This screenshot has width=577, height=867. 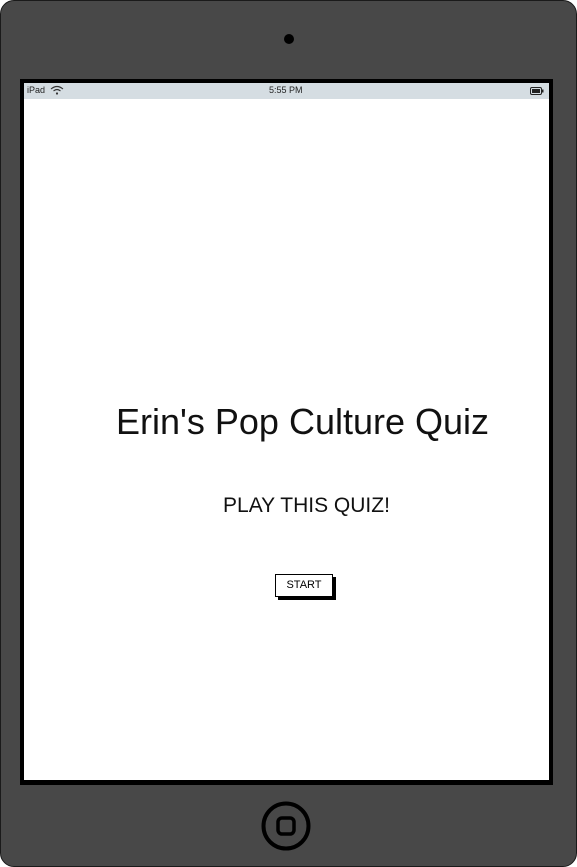 What do you see at coordinates (289, 39) in the screenshot?
I see `camera-icon` at bounding box center [289, 39].